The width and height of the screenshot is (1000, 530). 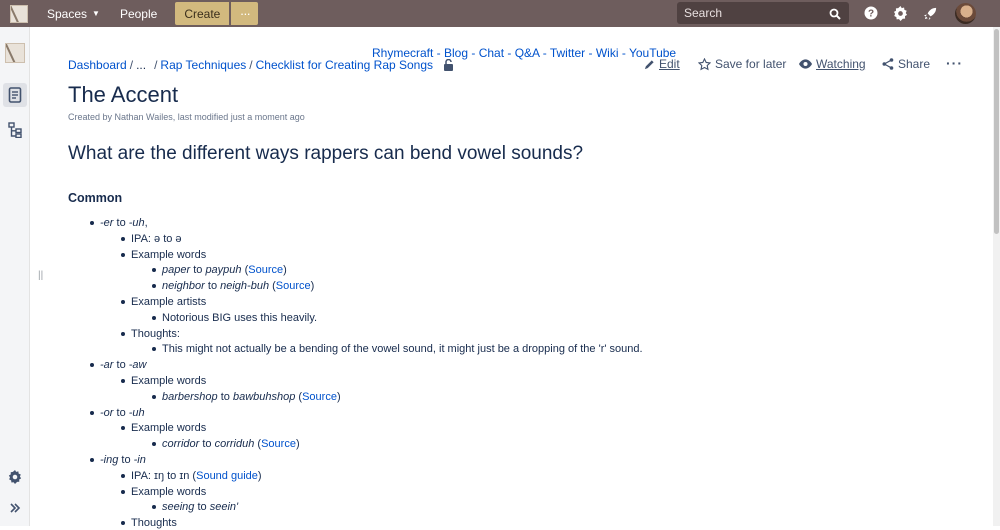 What do you see at coordinates (202, 13) in the screenshot?
I see `create-button: Create` at bounding box center [202, 13].